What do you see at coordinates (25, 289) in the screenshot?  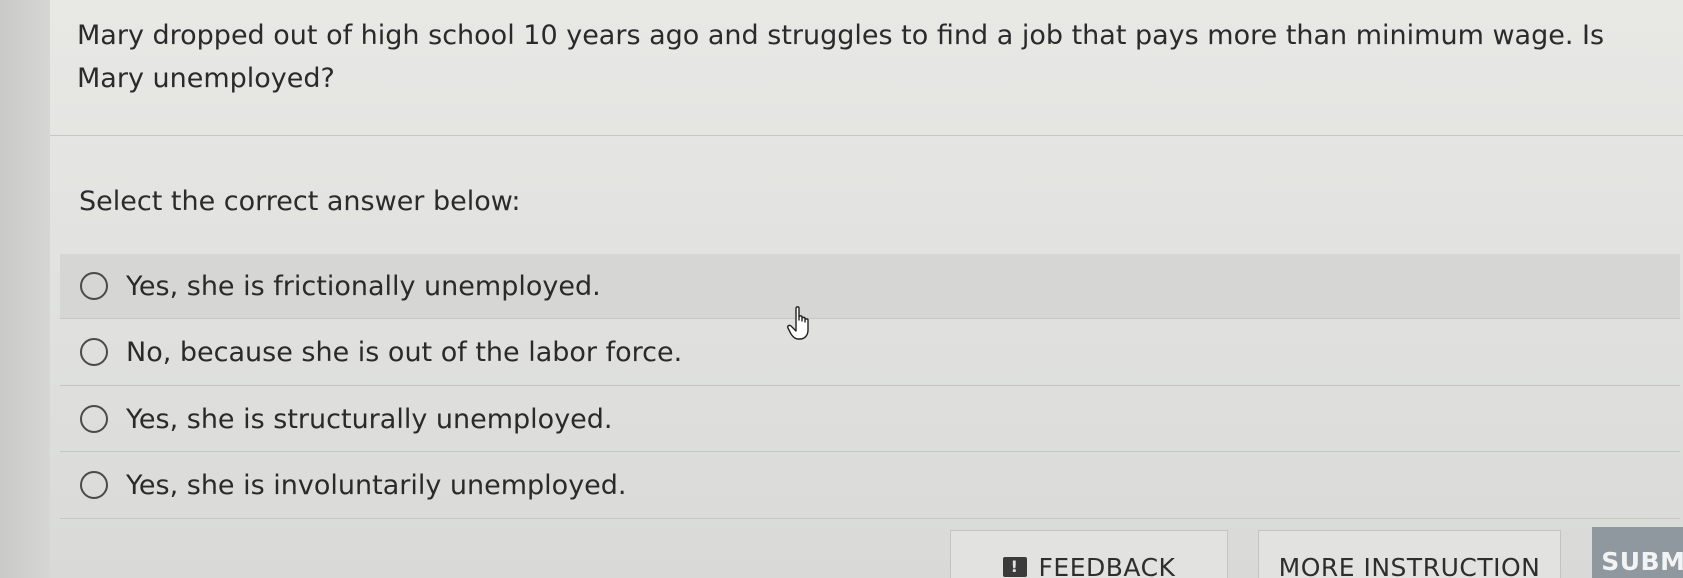 I see `left-margin` at bounding box center [25, 289].